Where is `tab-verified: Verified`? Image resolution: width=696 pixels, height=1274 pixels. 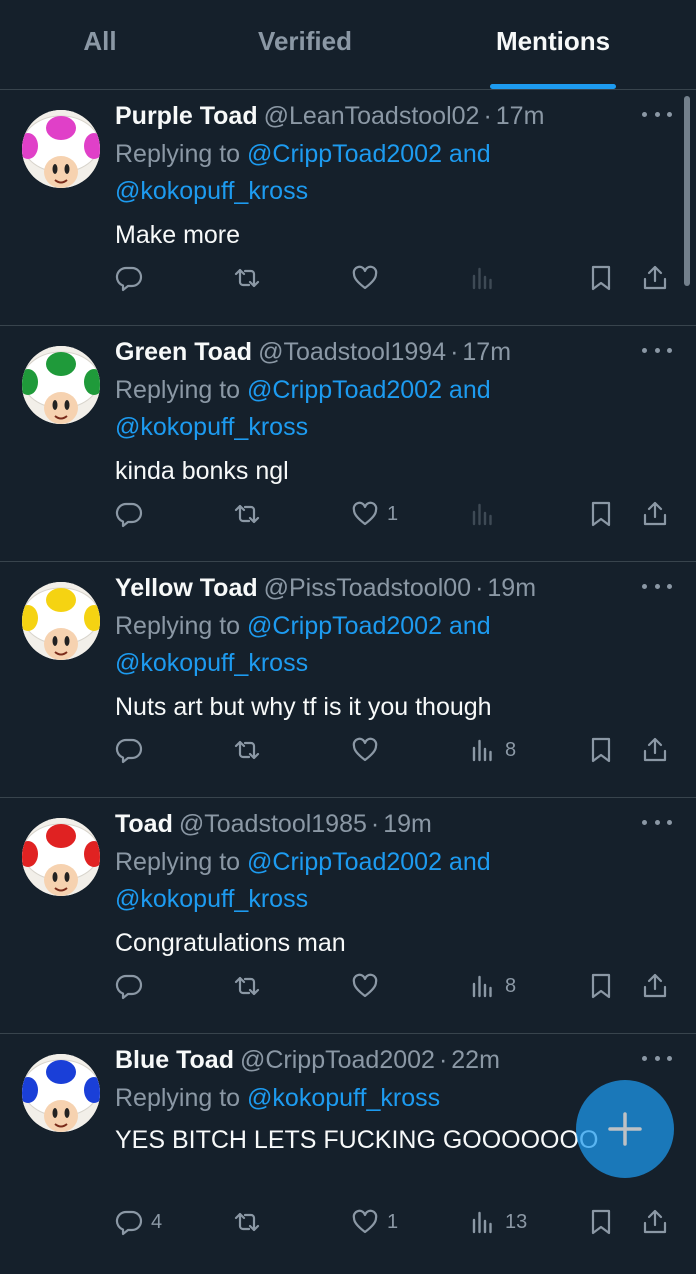
tab-verified: Verified is located at coordinates (305, 44).